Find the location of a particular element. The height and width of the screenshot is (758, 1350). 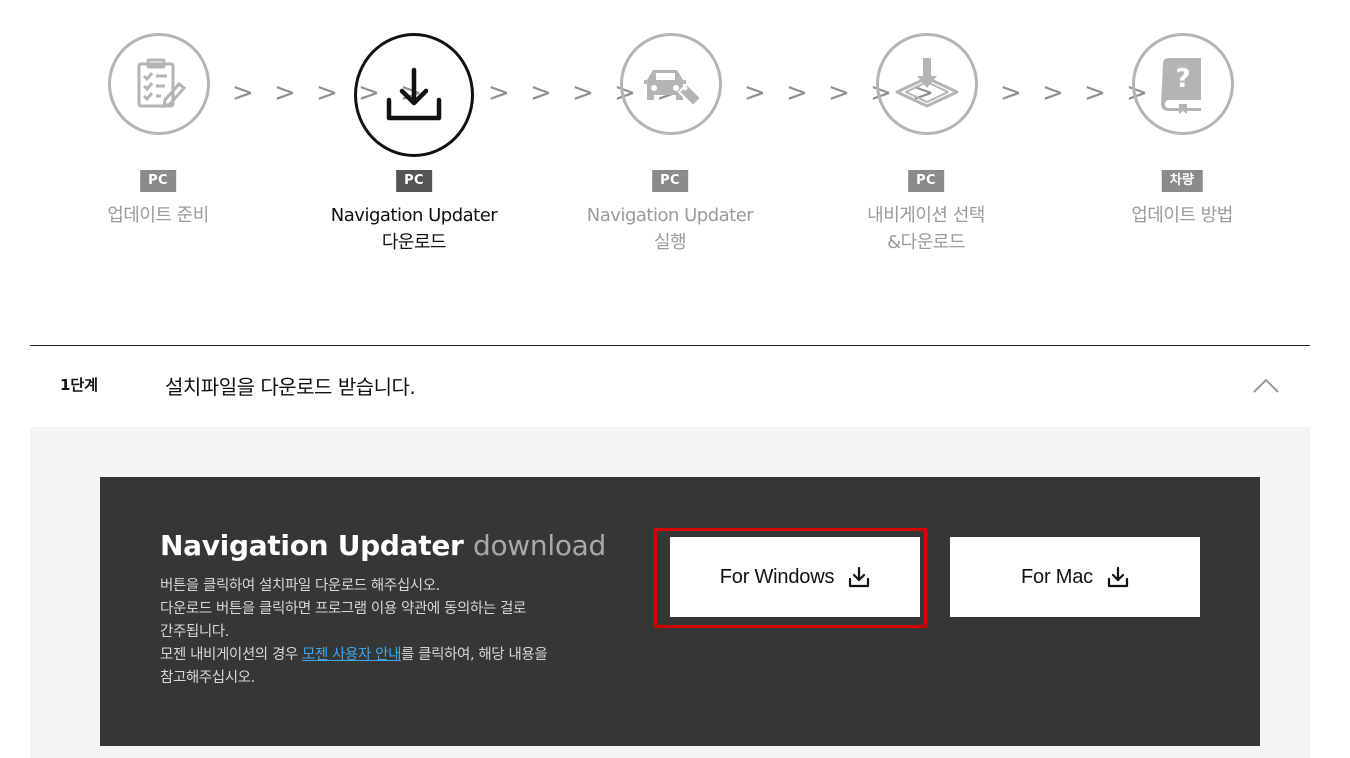

step-2-badge: PC is located at coordinates (414, 181).